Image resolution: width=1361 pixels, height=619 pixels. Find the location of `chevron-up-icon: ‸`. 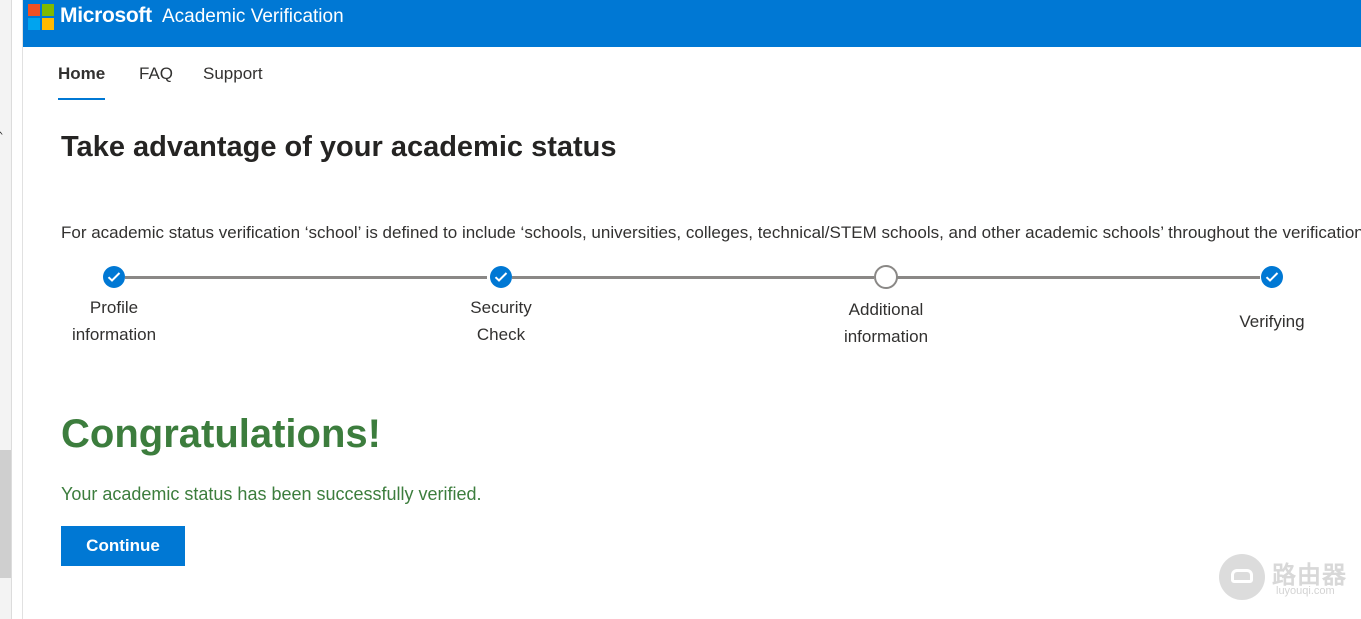

chevron-up-icon: ‸ is located at coordinates (1, 126).